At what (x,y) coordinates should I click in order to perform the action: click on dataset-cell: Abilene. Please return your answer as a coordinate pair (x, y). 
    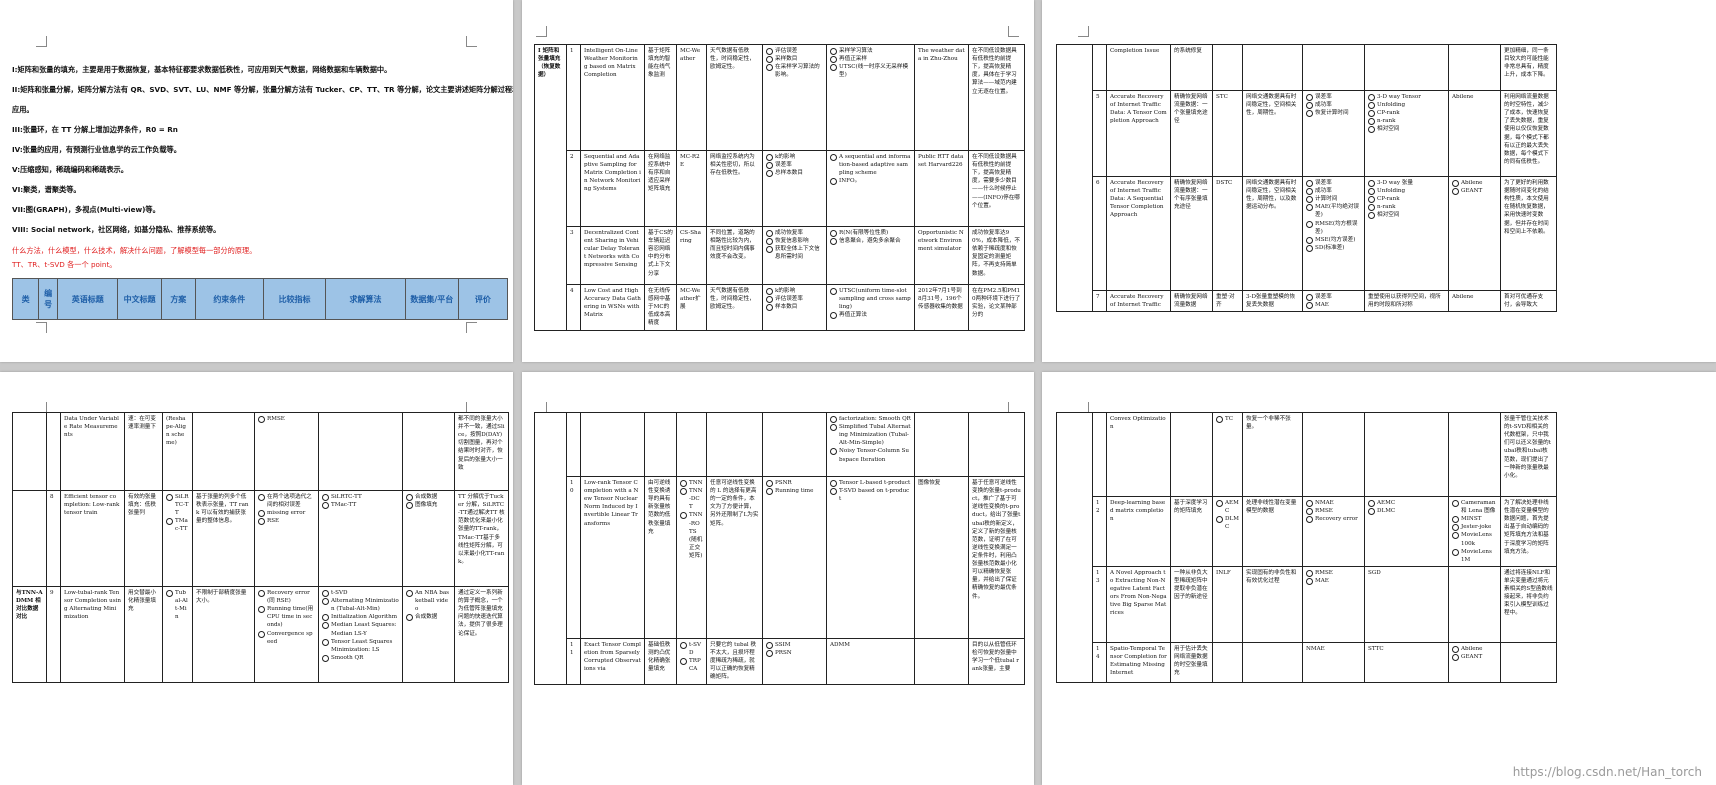
    Looking at the image, I should click on (1474, 133).